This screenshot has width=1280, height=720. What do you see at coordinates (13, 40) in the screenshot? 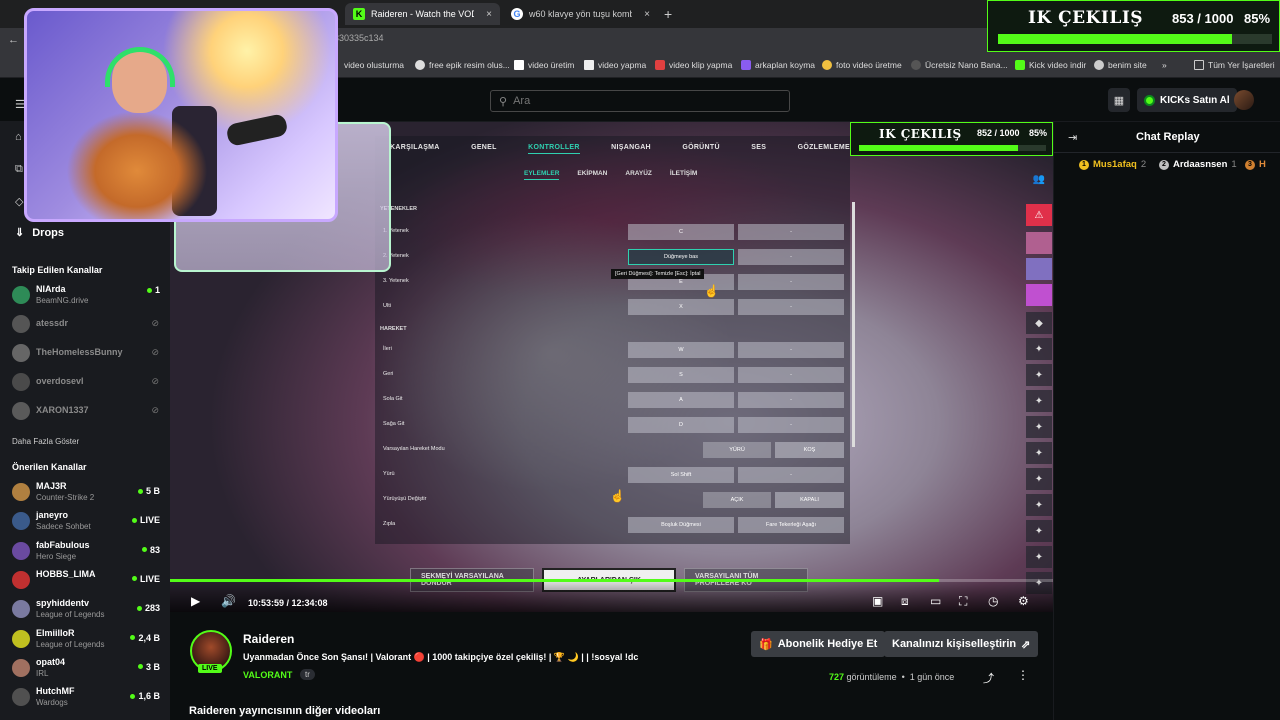
I see `back-arrow-icon: ←` at bounding box center [13, 40].